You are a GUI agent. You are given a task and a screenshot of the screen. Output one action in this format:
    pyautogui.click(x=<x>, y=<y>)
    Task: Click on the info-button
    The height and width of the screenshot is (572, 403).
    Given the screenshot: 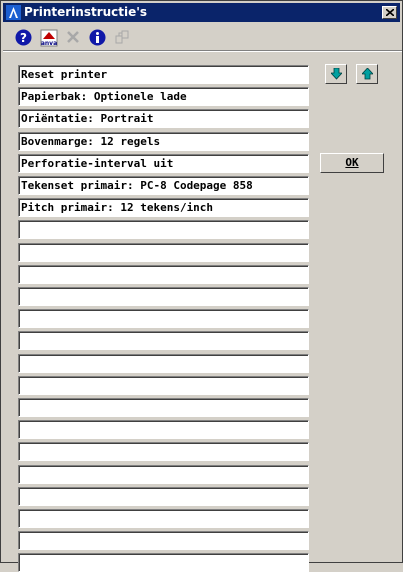 What is the action you would take?
    pyautogui.click(x=97, y=37)
    